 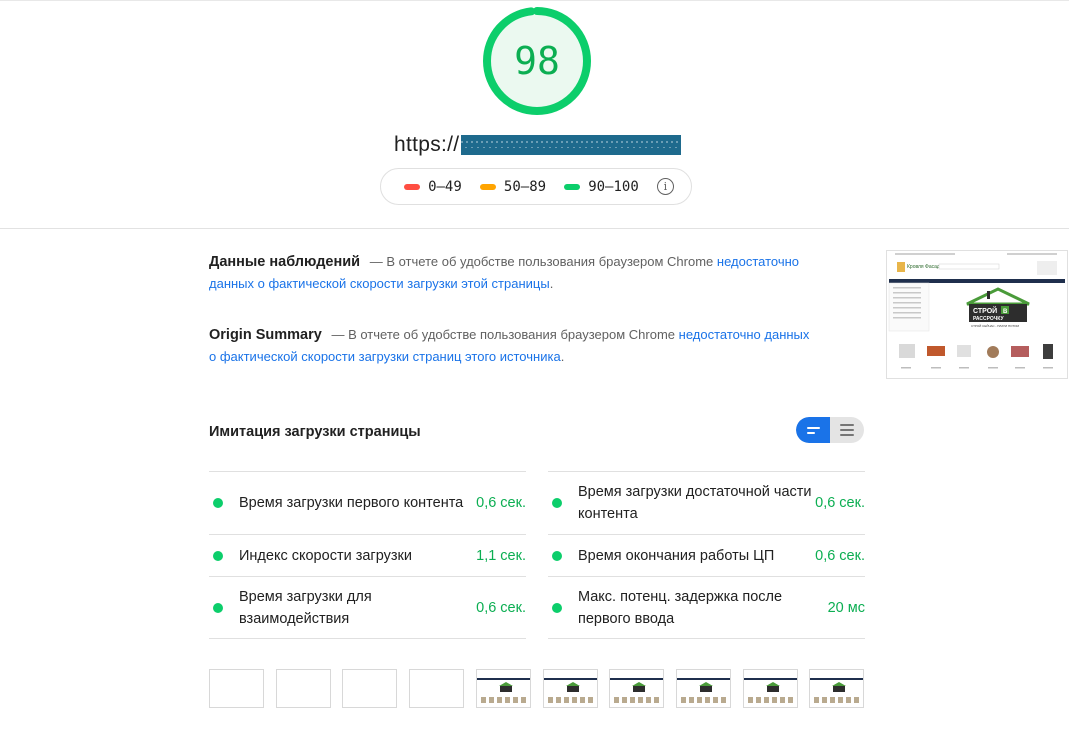 I want to click on metric-label: Время загрузки для взаимодействия, so click(x=305, y=607).